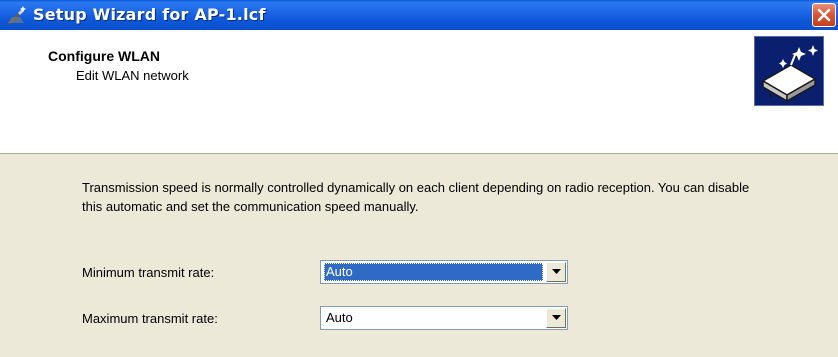 The width and height of the screenshot is (838, 357). What do you see at coordinates (339, 317) in the screenshot?
I see `maximum-transmit-rate-value: Auto` at bounding box center [339, 317].